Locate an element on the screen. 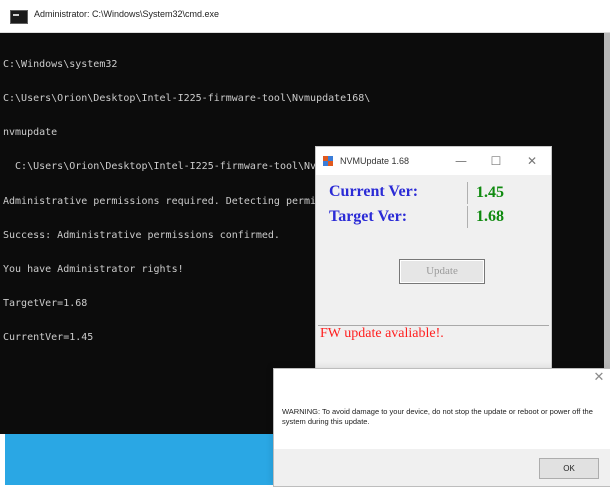 This screenshot has width=610, height=487. nvmupdate-window-title: NVMUpdate 1.68 is located at coordinates (375, 161).